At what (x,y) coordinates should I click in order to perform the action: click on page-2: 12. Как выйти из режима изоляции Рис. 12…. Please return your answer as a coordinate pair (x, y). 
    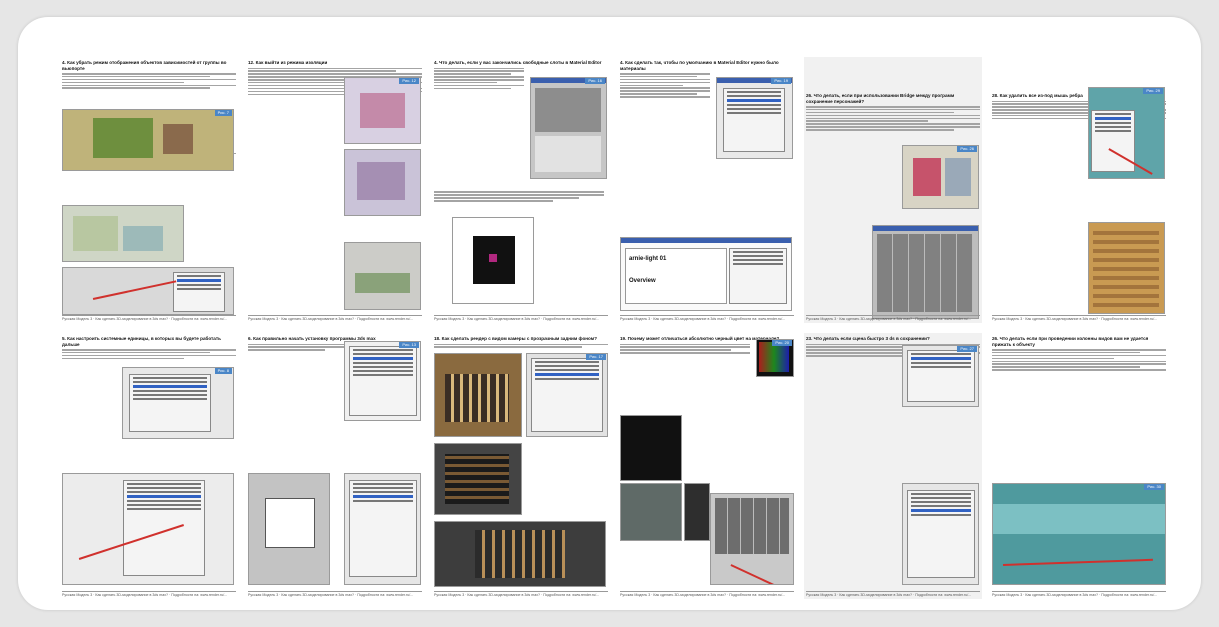
    Looking at the image, I should click on (335, 190).